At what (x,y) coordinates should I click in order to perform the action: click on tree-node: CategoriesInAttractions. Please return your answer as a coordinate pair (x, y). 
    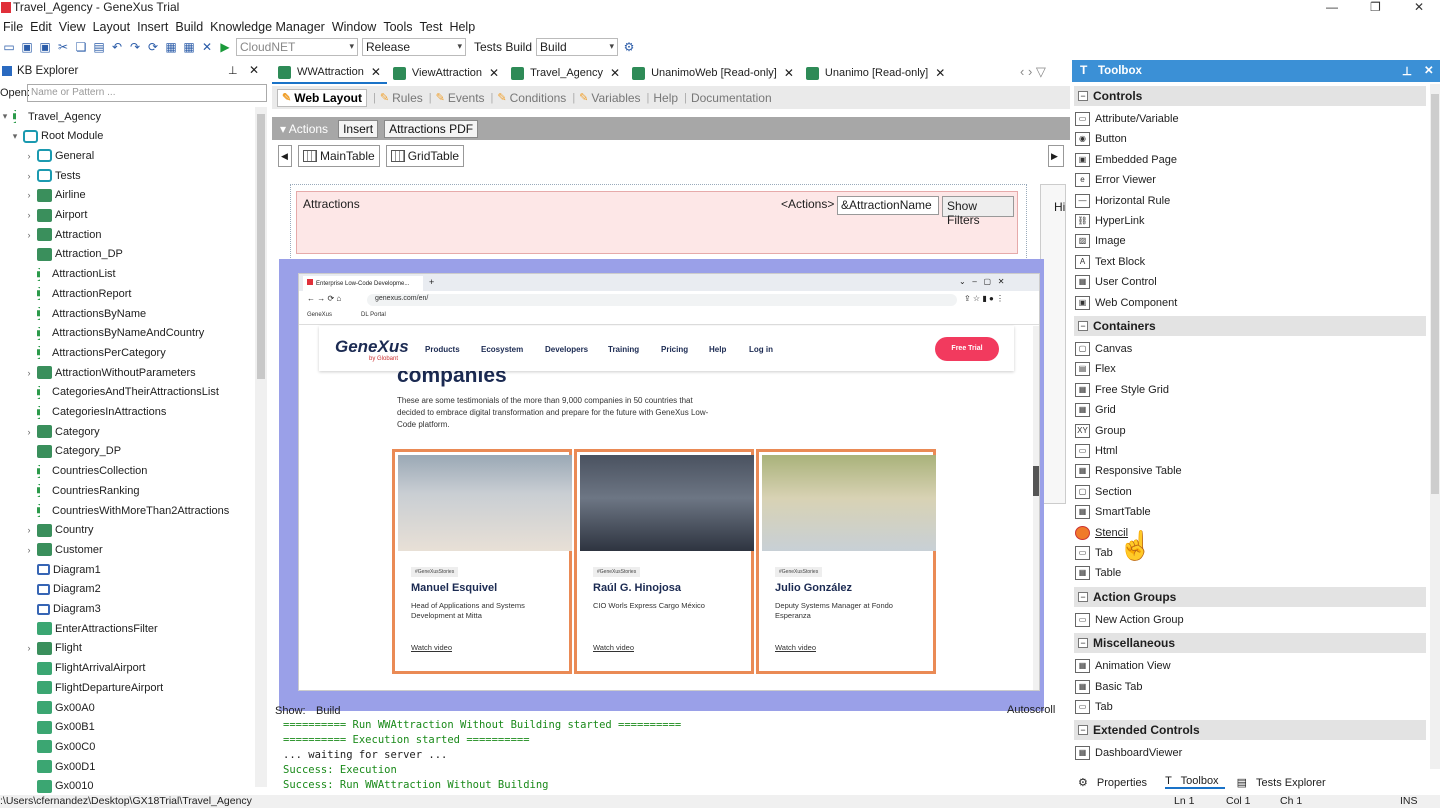
    Looking at the image, I should click on (95, 412).